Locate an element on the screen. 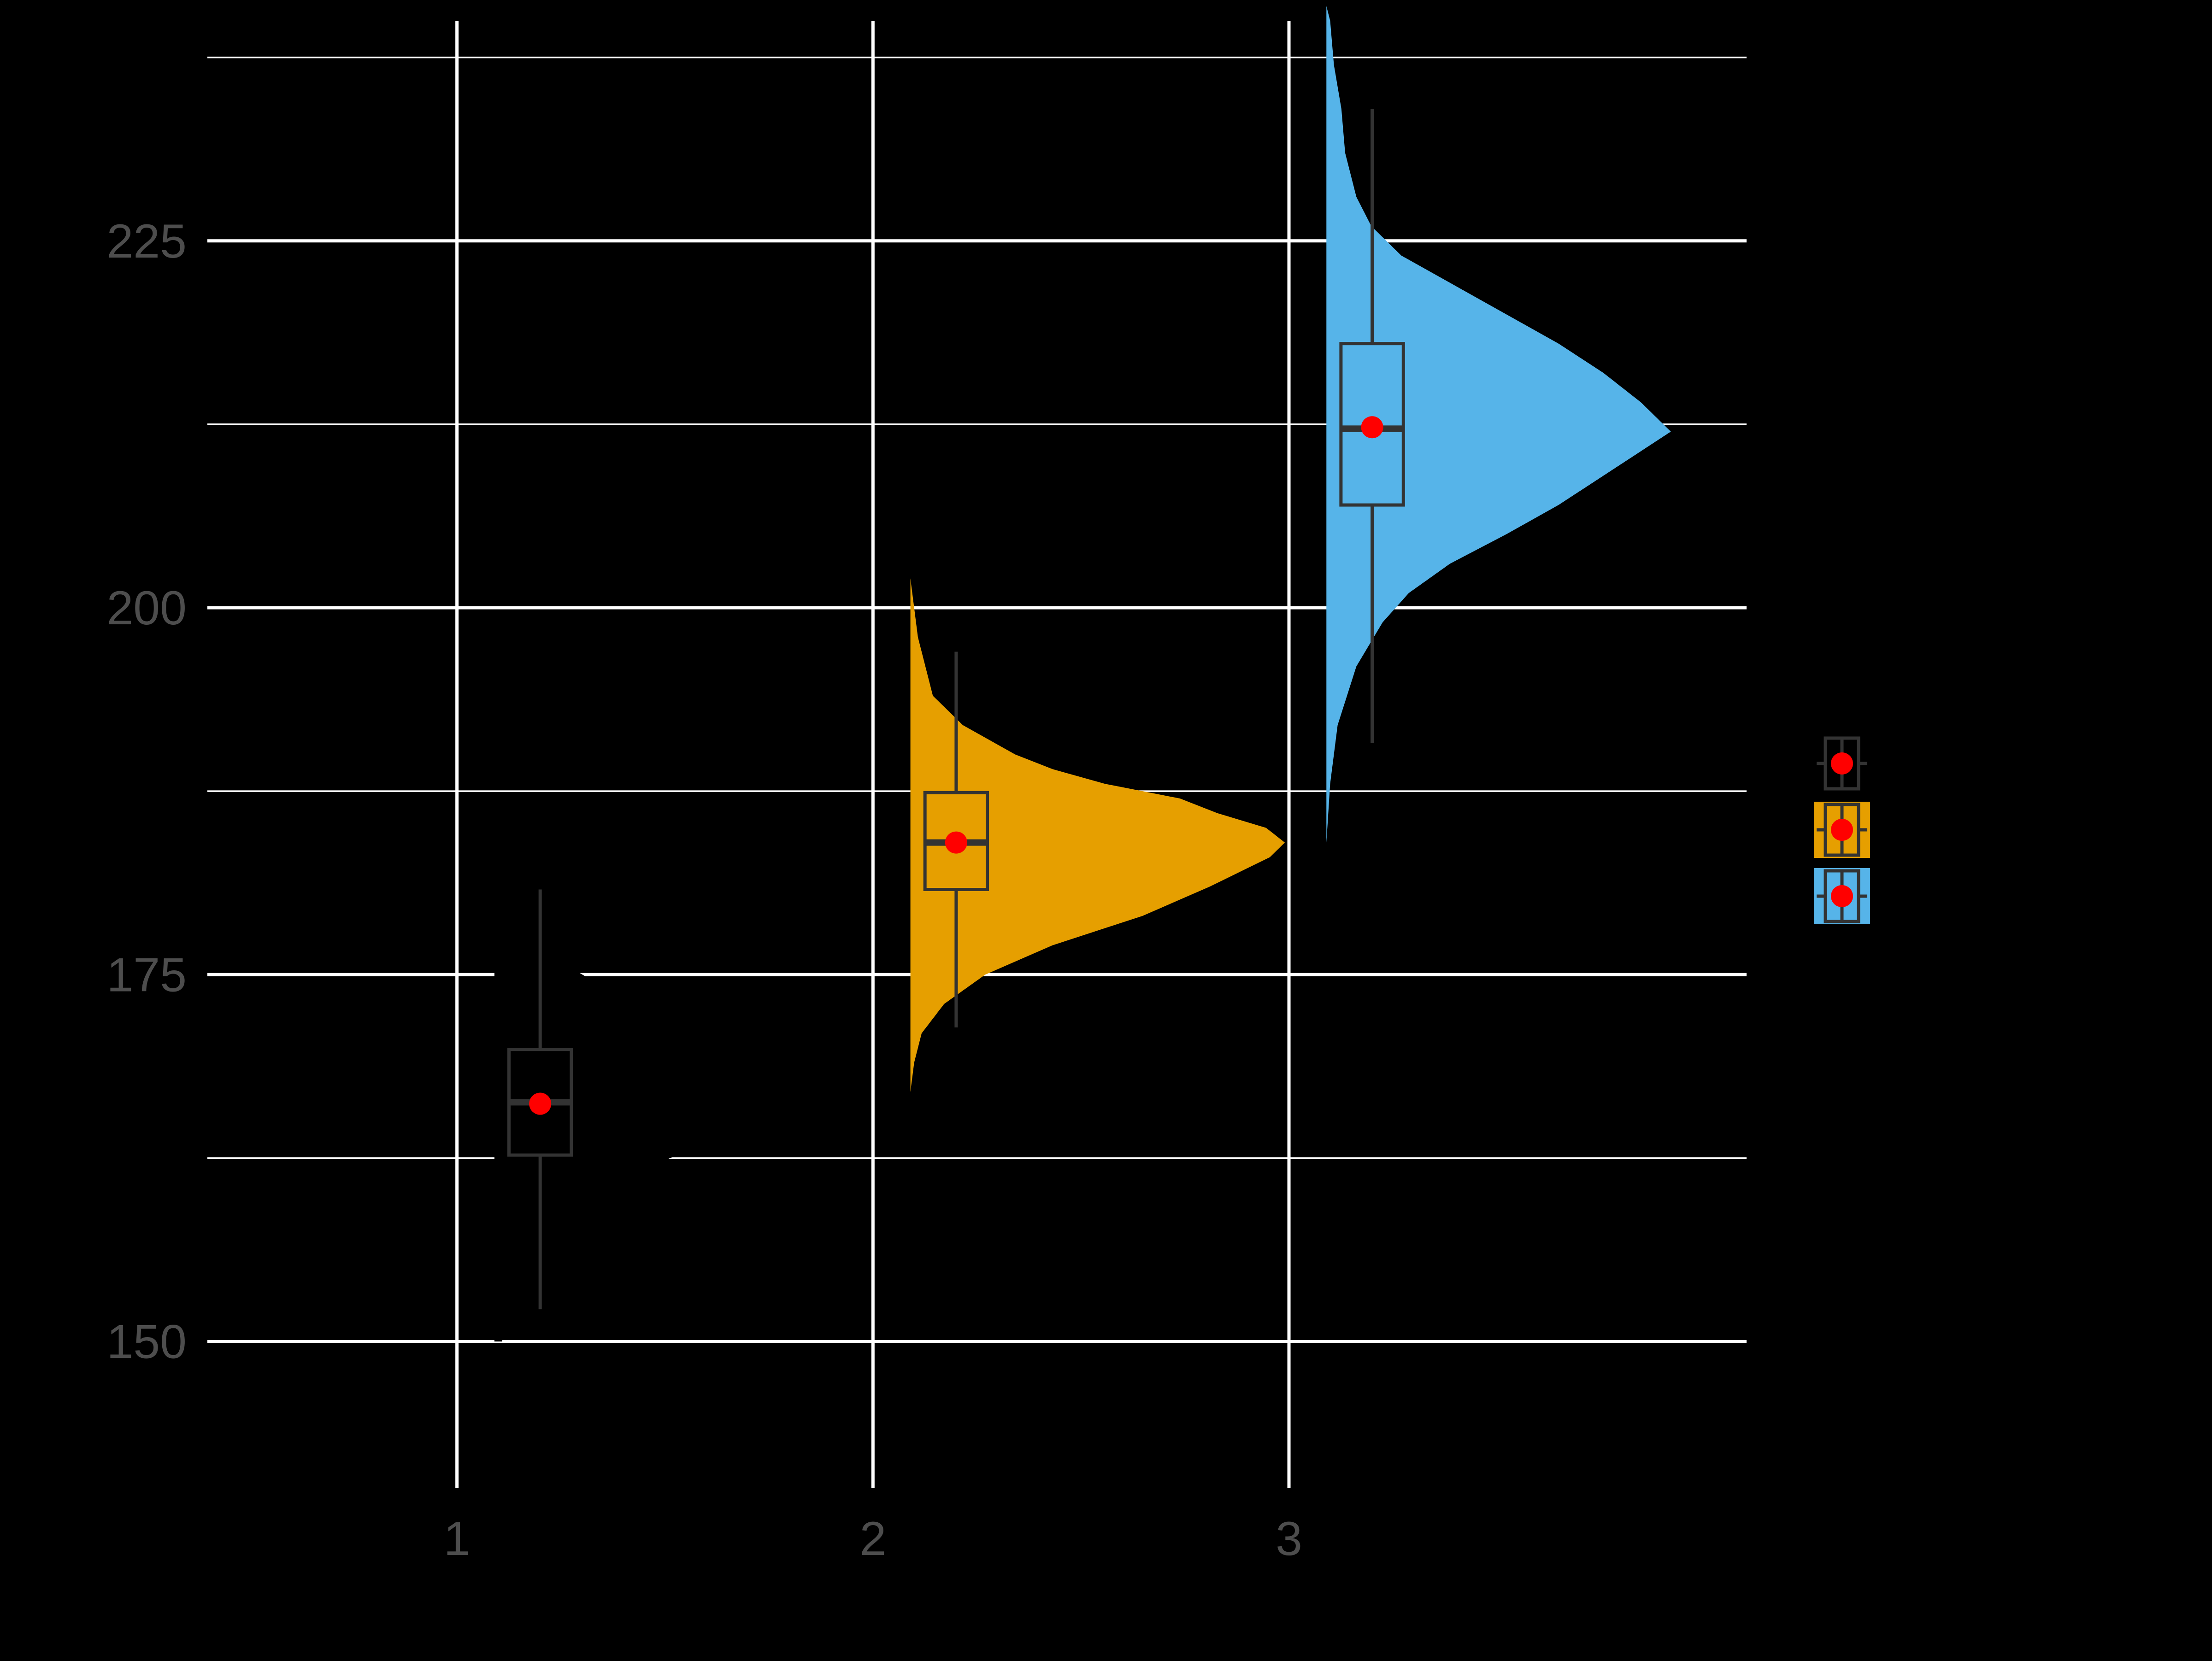  y-tick-label: 225 is located at coordinates (146, 241).